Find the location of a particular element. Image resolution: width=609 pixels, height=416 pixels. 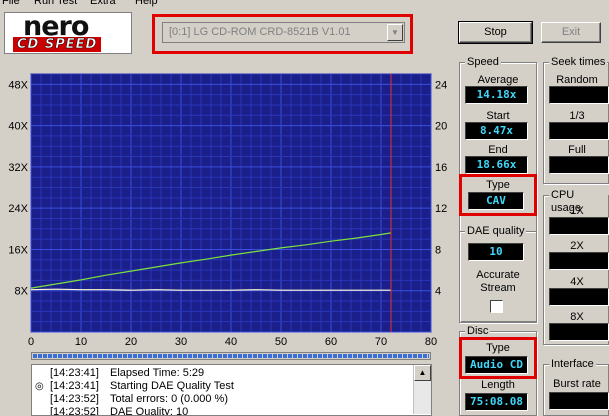

stream-label: Stream is located at coordinates (498, 288).